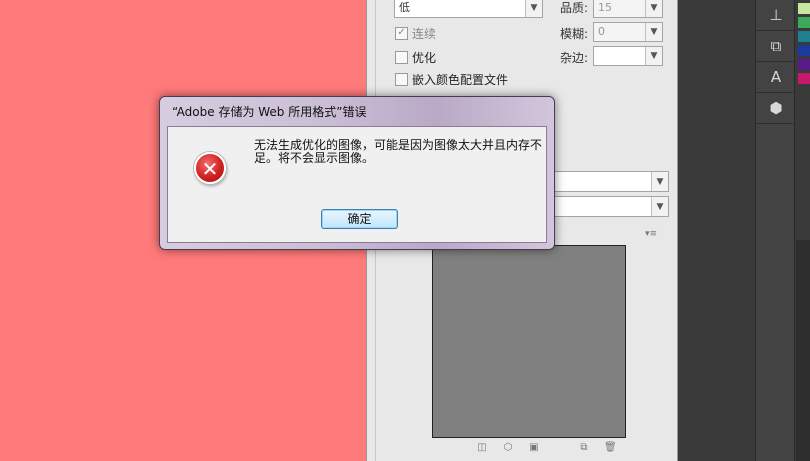  What do you see at coordinates (460, 80) in the screenshot?
I see `embed-profile-label: 嵌入颜色配置文件` at bounding box center [460, 80].